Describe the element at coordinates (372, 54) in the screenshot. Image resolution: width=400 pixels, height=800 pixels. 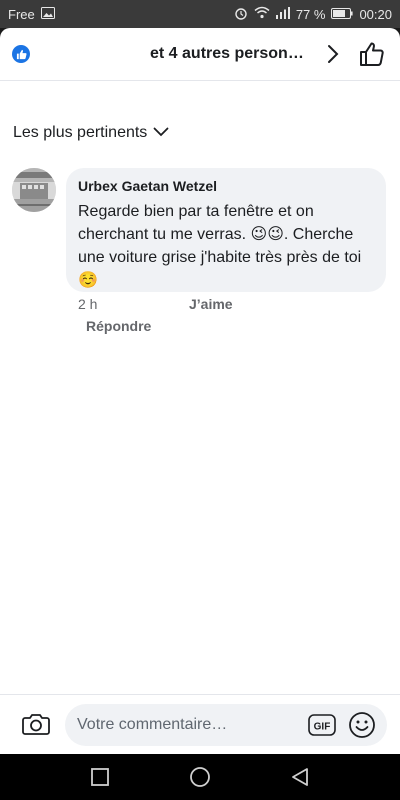
I see `thumbs-up-icon` at that location.